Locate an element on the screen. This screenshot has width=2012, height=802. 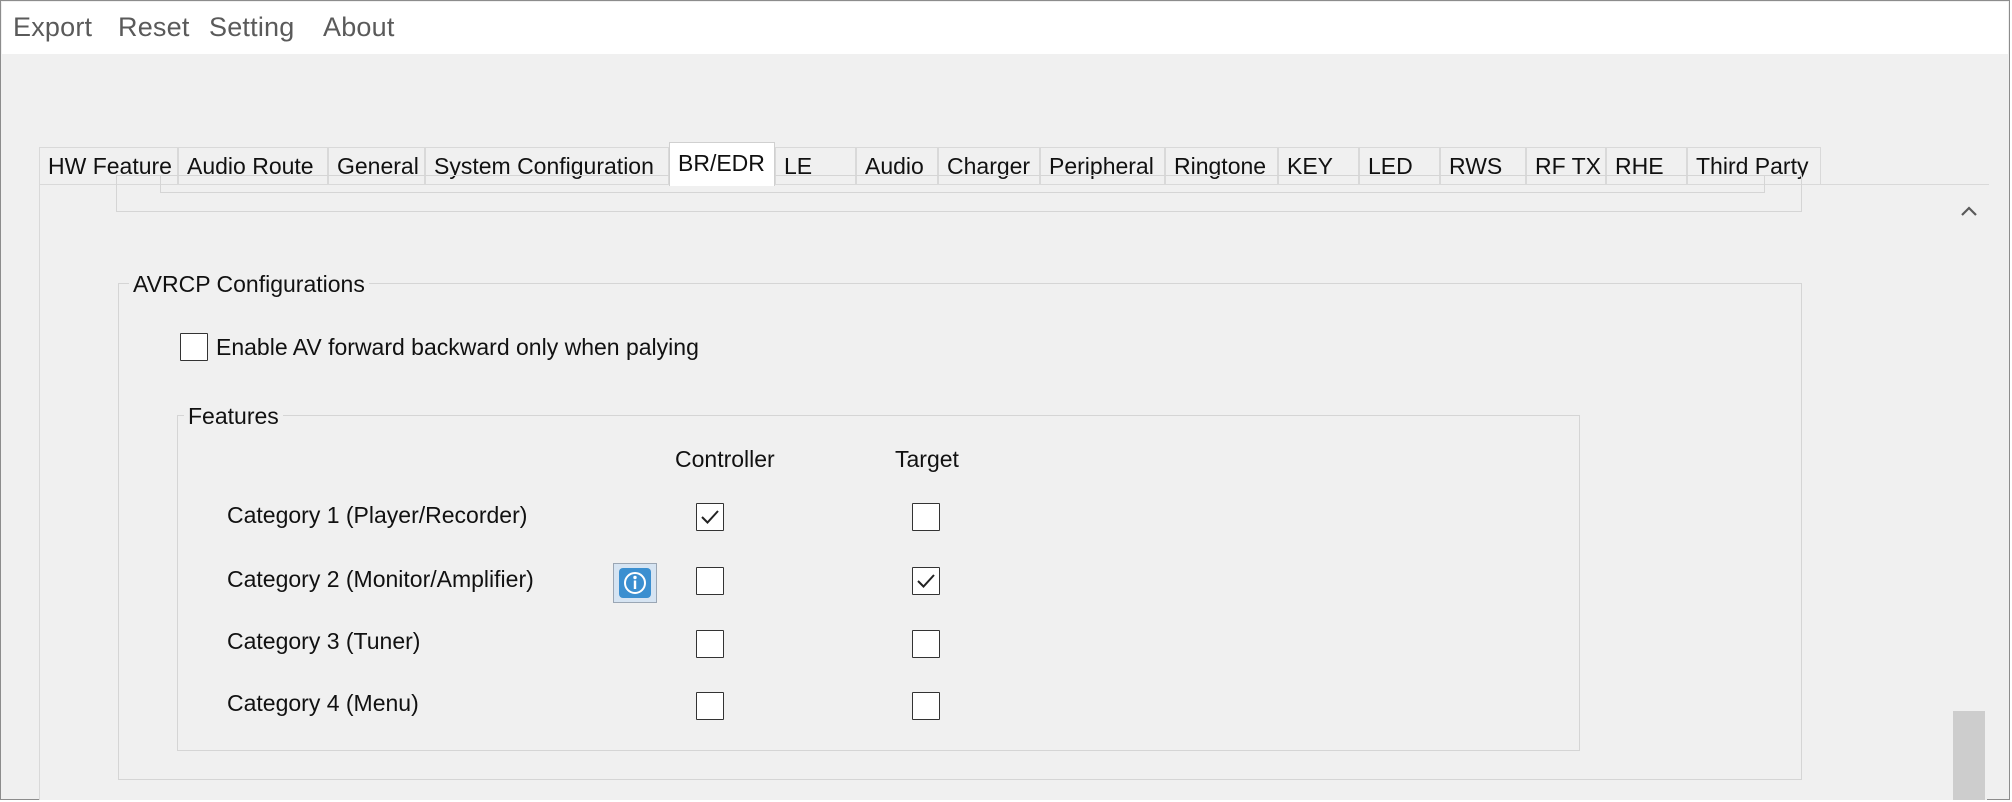
avrcp-group-title: AVRCP Configurations is located at coordinates (249, 284).